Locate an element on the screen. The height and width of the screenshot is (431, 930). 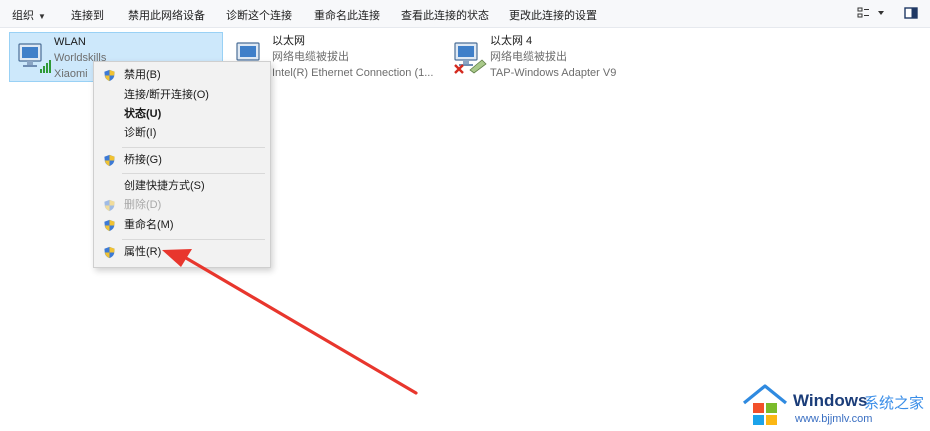
watermark: Windows 系统之家 www.bjjmlv.com is located at coordinates (832, 406).